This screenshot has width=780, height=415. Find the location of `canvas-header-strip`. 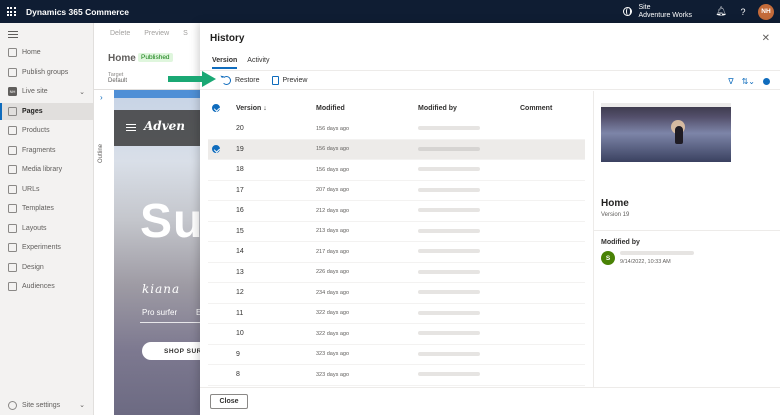

canvas-header-strip is located at coordinates (157, 94).